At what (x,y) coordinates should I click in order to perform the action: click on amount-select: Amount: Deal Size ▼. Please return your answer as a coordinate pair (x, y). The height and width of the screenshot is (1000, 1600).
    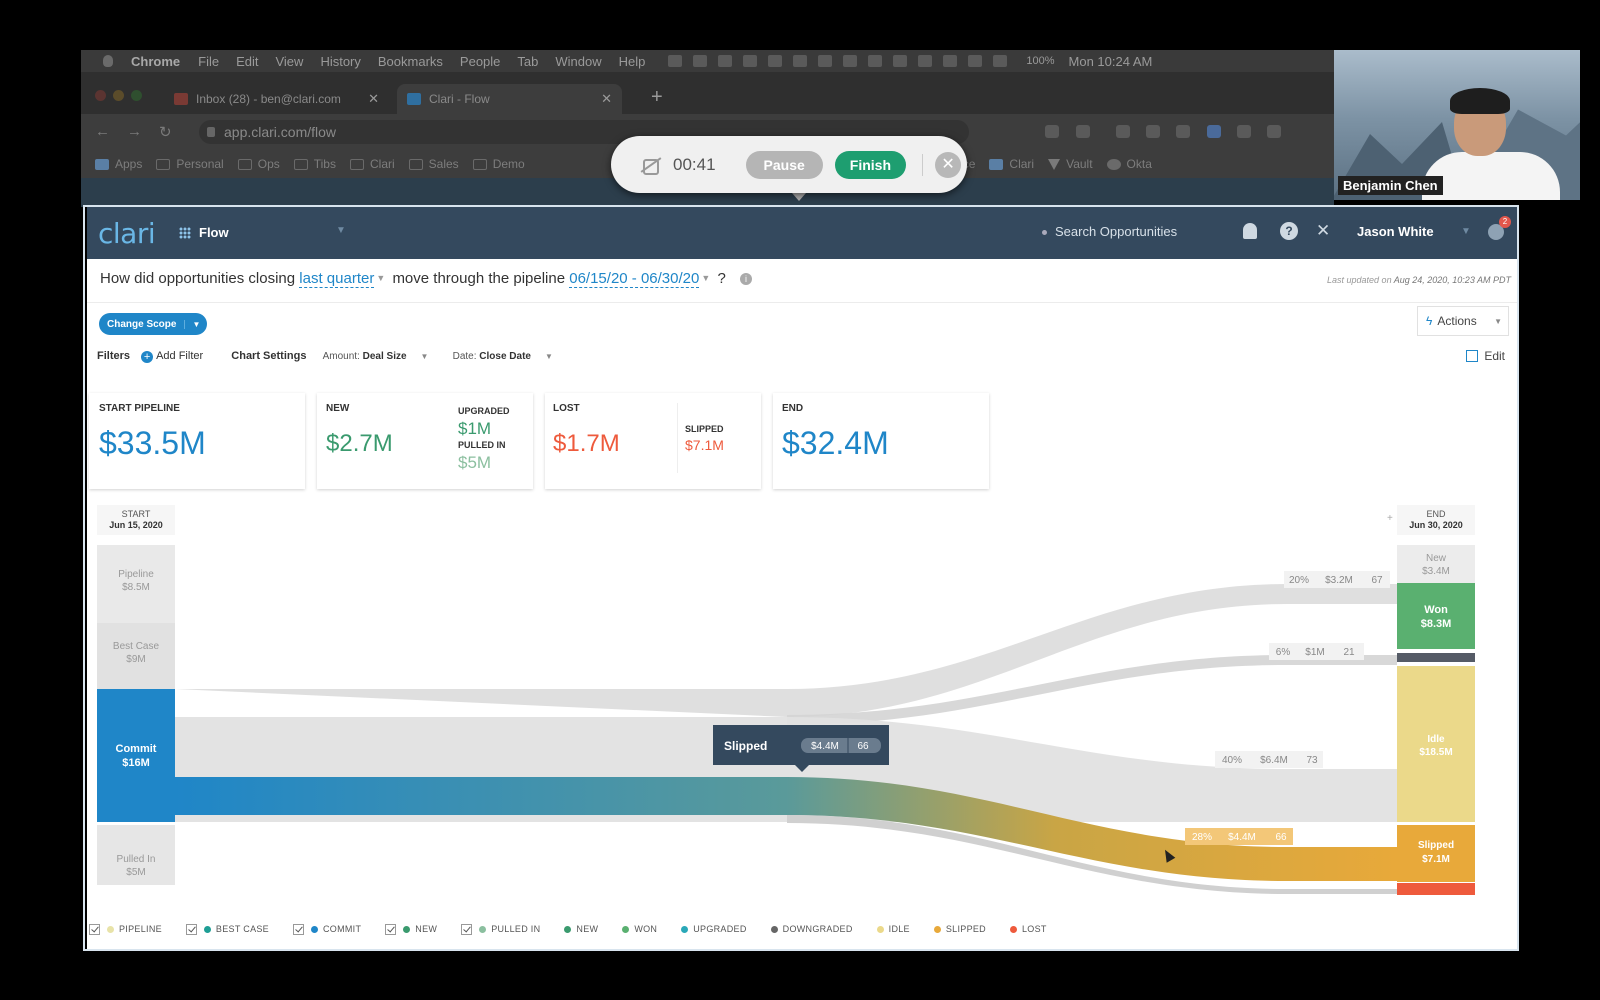
    Looking at the image, I should click on (376, 356).